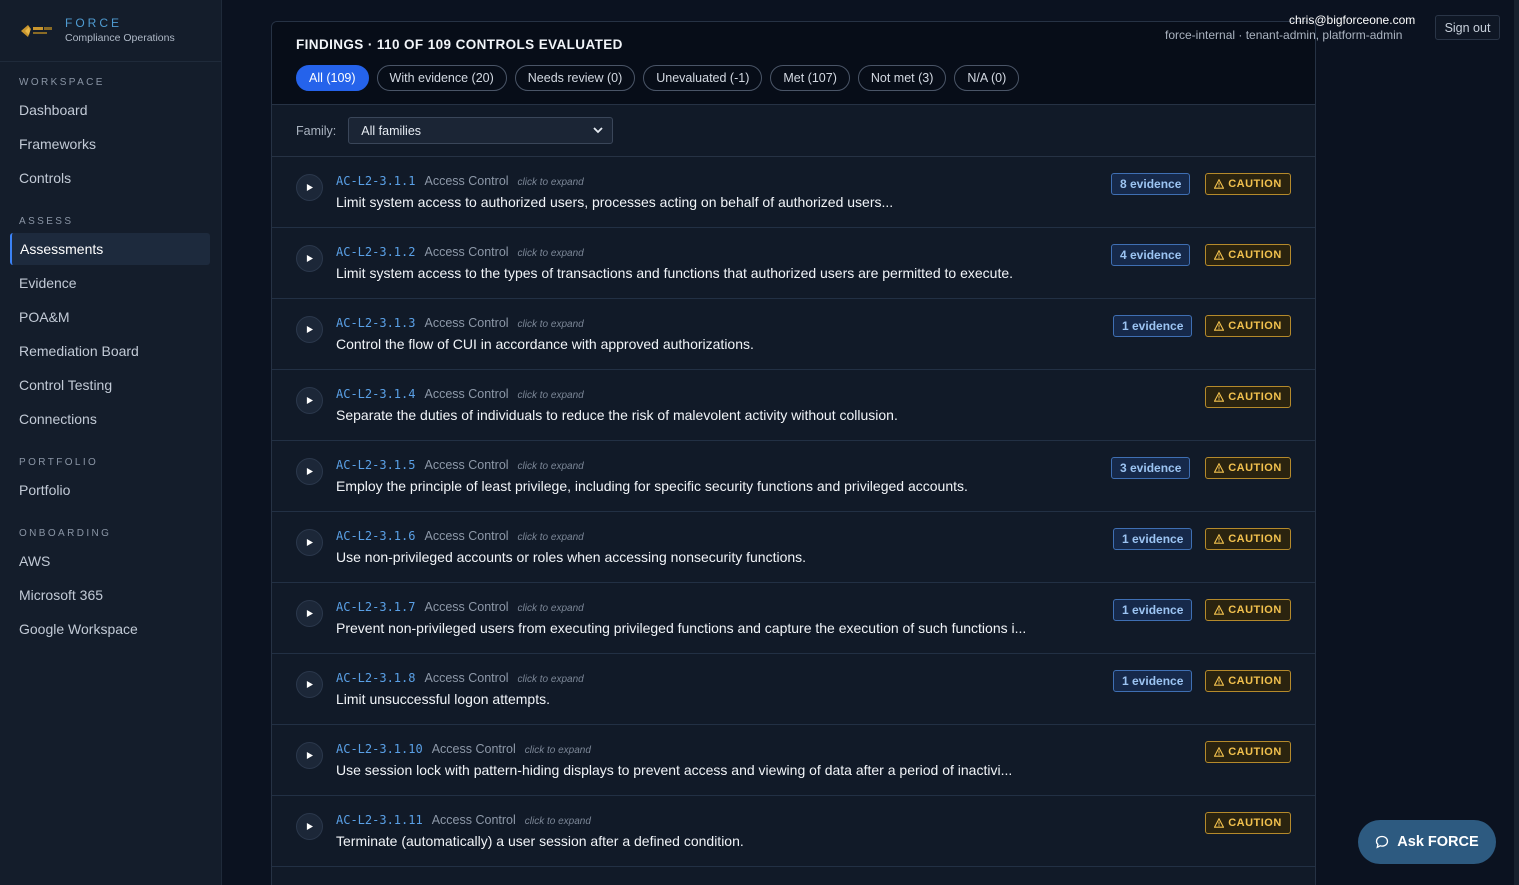 This screenshot has width=1519, height=885. What do you see at coordinates (110, 110) in the screenshot?
I see `sidebar-item-dashboard: Dashboard` at bounding box center [110, 110].